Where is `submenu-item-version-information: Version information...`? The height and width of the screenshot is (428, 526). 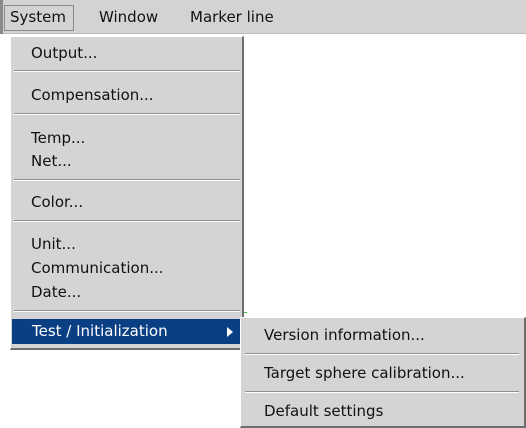 submenu-item-version-information: Version information... is located at coordinates (382, 335).